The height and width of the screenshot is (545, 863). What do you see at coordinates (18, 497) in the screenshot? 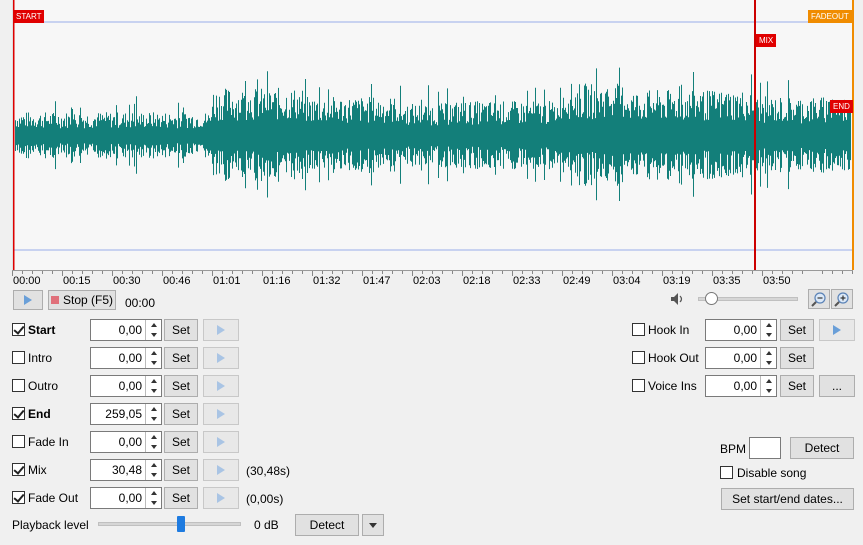
I see `fade-out-checkbox` at bounding box center [18, 497].